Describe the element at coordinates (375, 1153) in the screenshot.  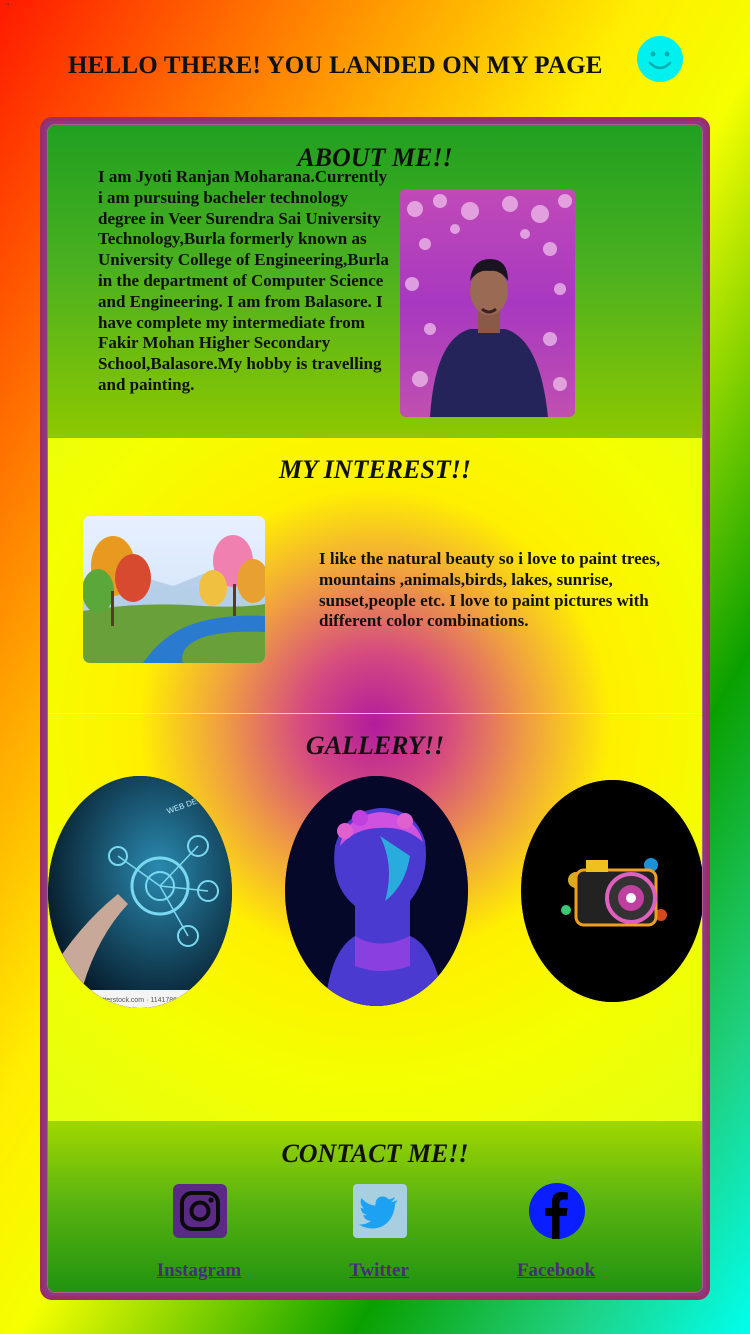
I see `contact-heading: CONTACT ME!!` at that location.